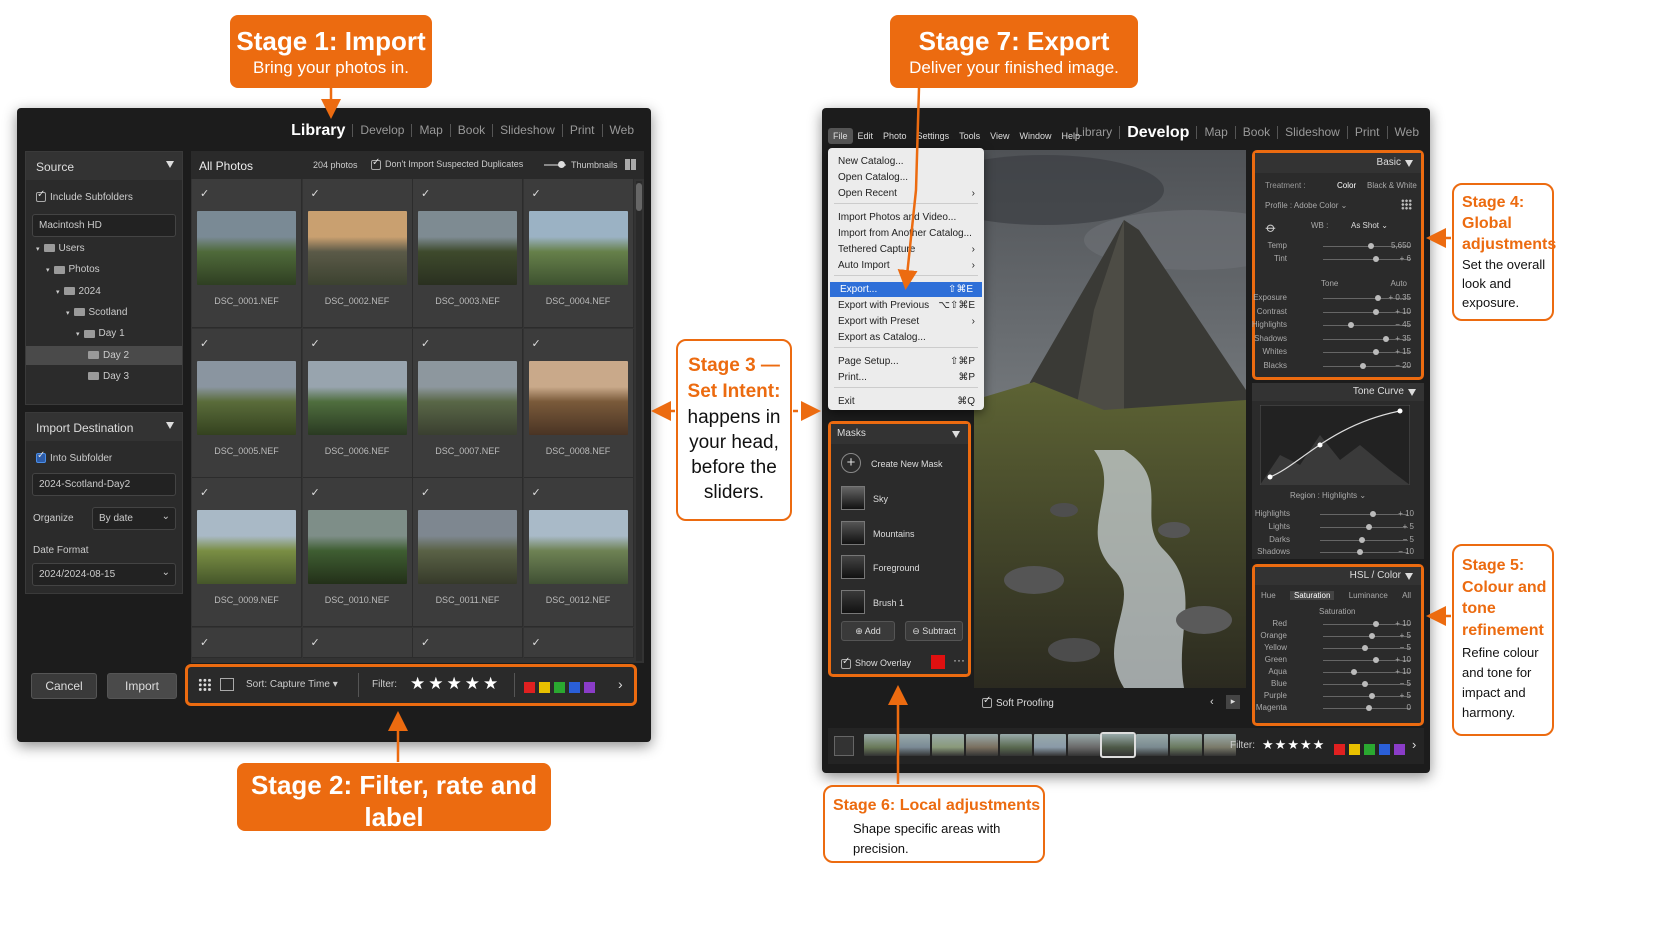  What do you see at coordinates (578, 552) in the screenshot?
I see `photo-thumbnail-cell: ✓ DSC_0012.NEF` at bounding box center [578, 552].